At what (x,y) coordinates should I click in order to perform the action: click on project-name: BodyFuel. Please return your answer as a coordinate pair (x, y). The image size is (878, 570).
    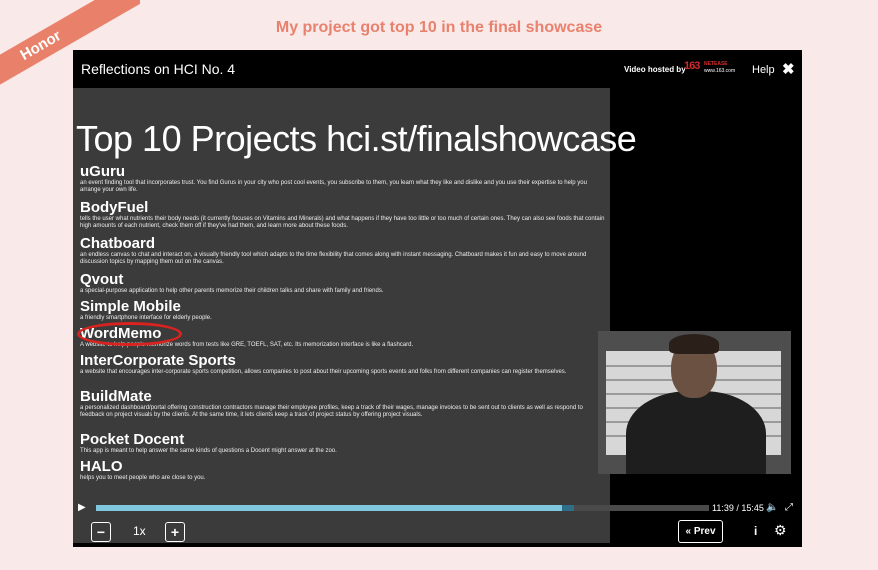
    Looking at the image, I should click on (114, 207).